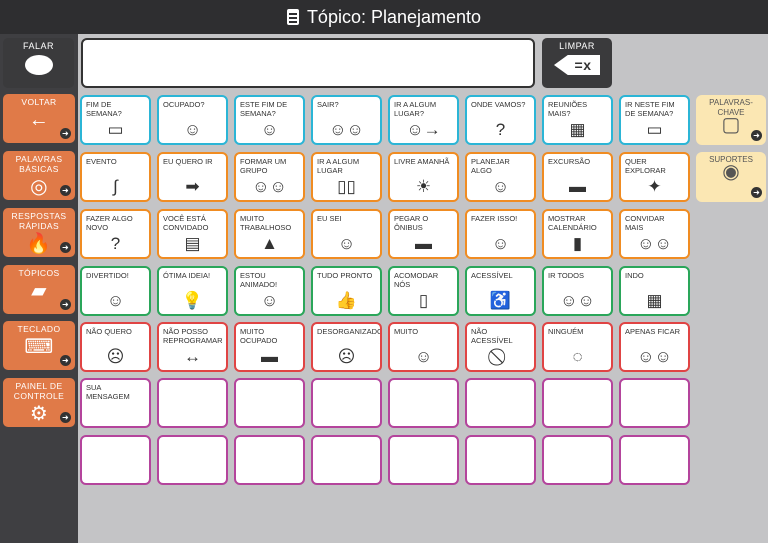 The width and height of the screenshot is (768, 543). I want to click on vocab-cell: Indo ▦, so click(654, 291).